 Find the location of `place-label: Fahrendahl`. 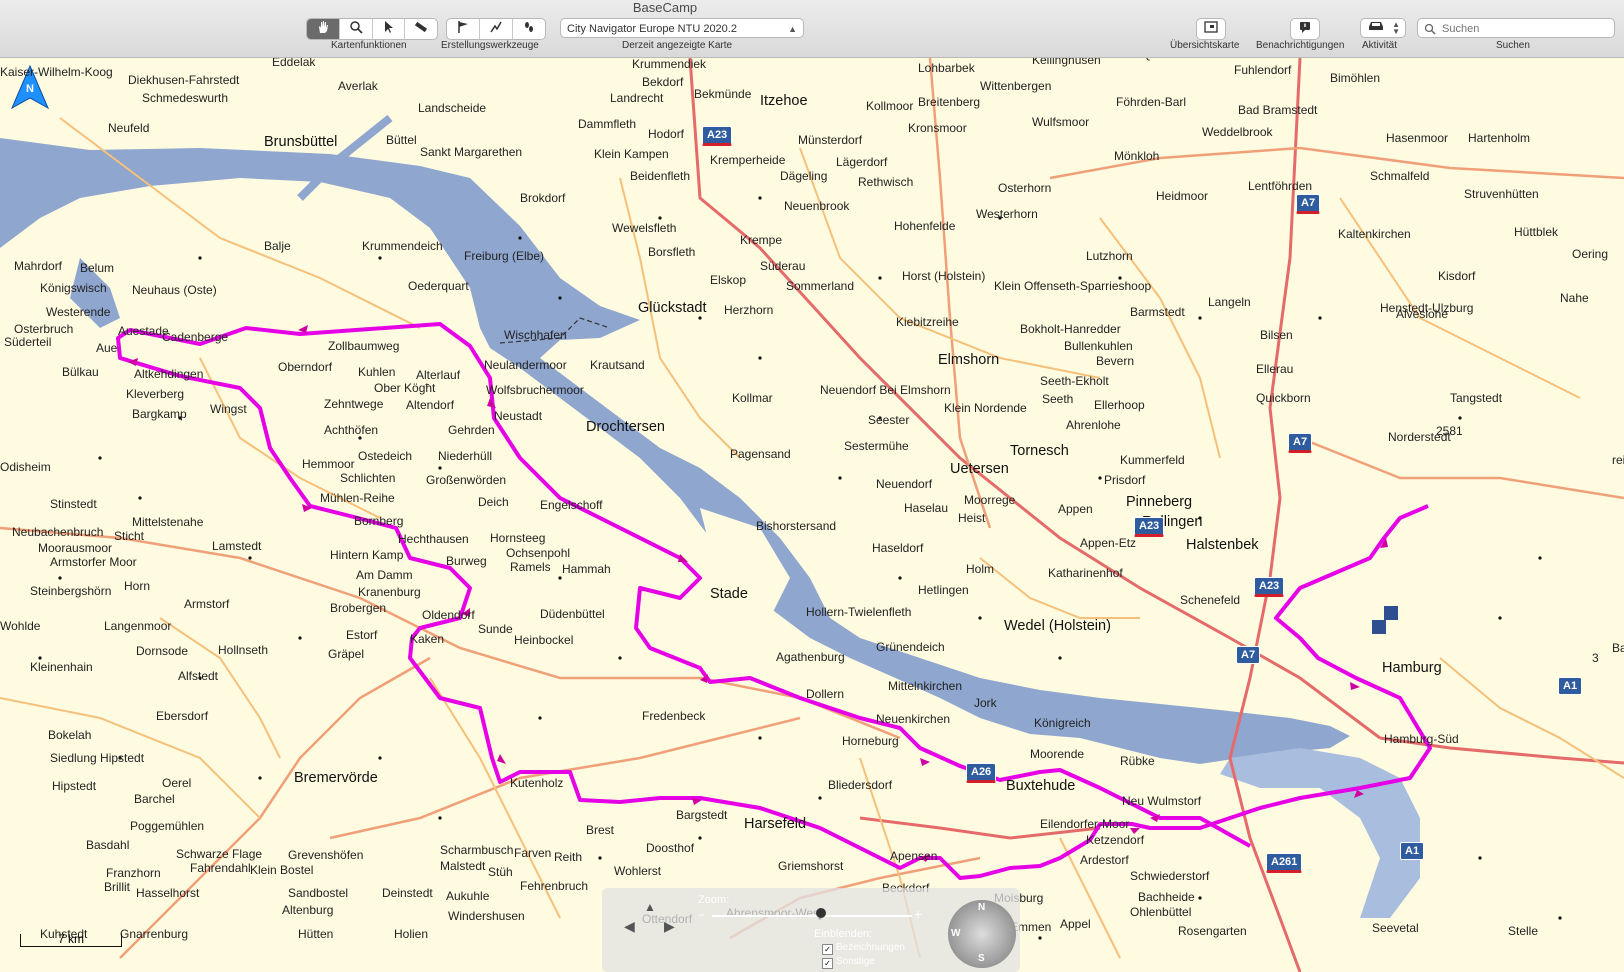

place-label: Fahrendahl is located at coordinates (220, 868).